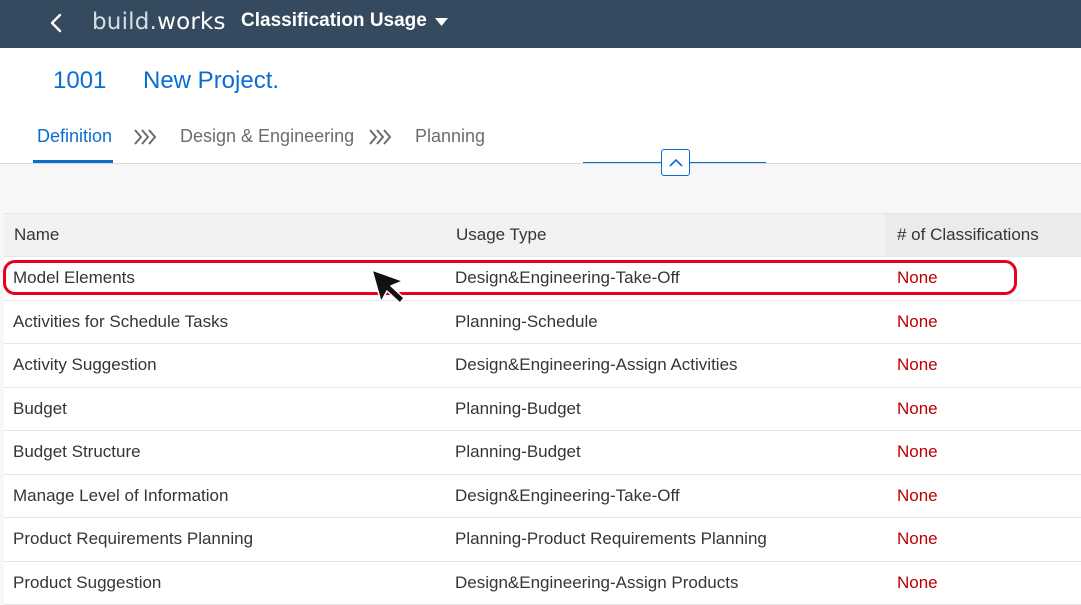  What do you see at coordinates (77, 452) in the screenshot?
I see `cell-name: Budget Structure` at bounding box center [77, 452].